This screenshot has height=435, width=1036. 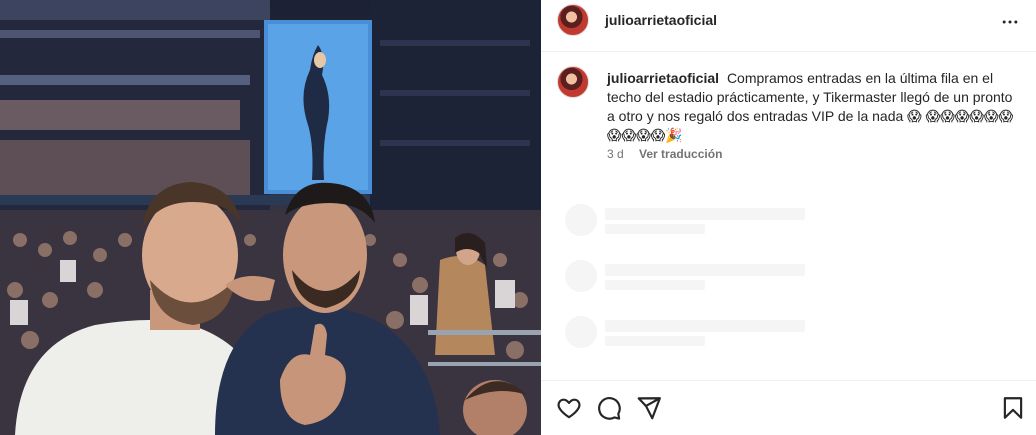 I want to click on author-avatar, so click(x=573, y=20).